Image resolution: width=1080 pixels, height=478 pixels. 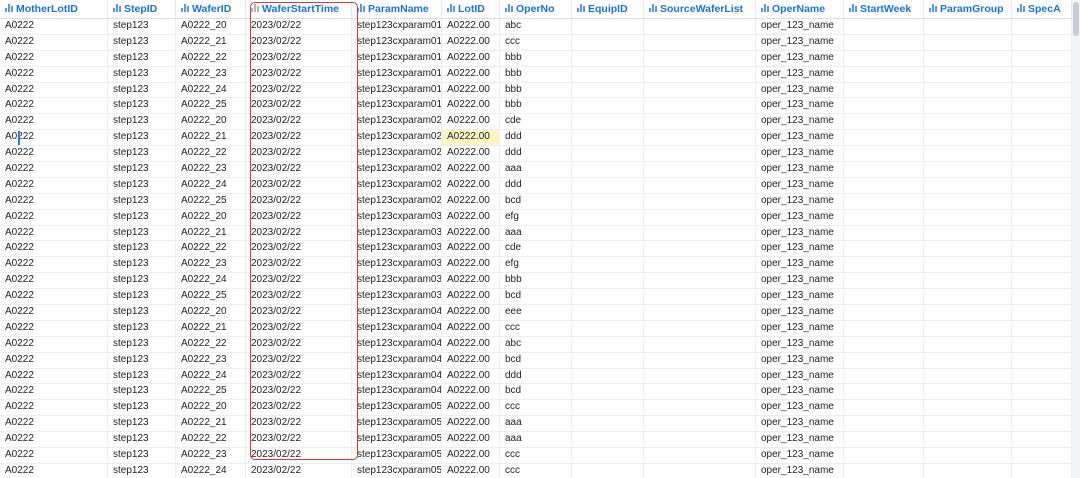 I want to click on column-header-waferstarttime: WaferStartTime, so click(x=299, y=9).